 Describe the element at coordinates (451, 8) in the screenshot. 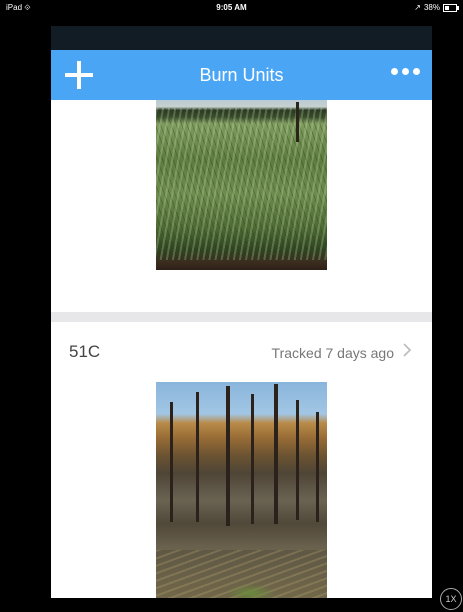

I see `battery-icon` at that location.